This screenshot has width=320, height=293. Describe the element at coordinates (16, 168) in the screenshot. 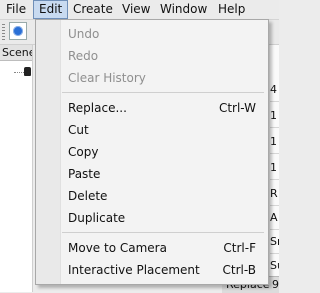

I see `scene-panel: Scene` at that location.